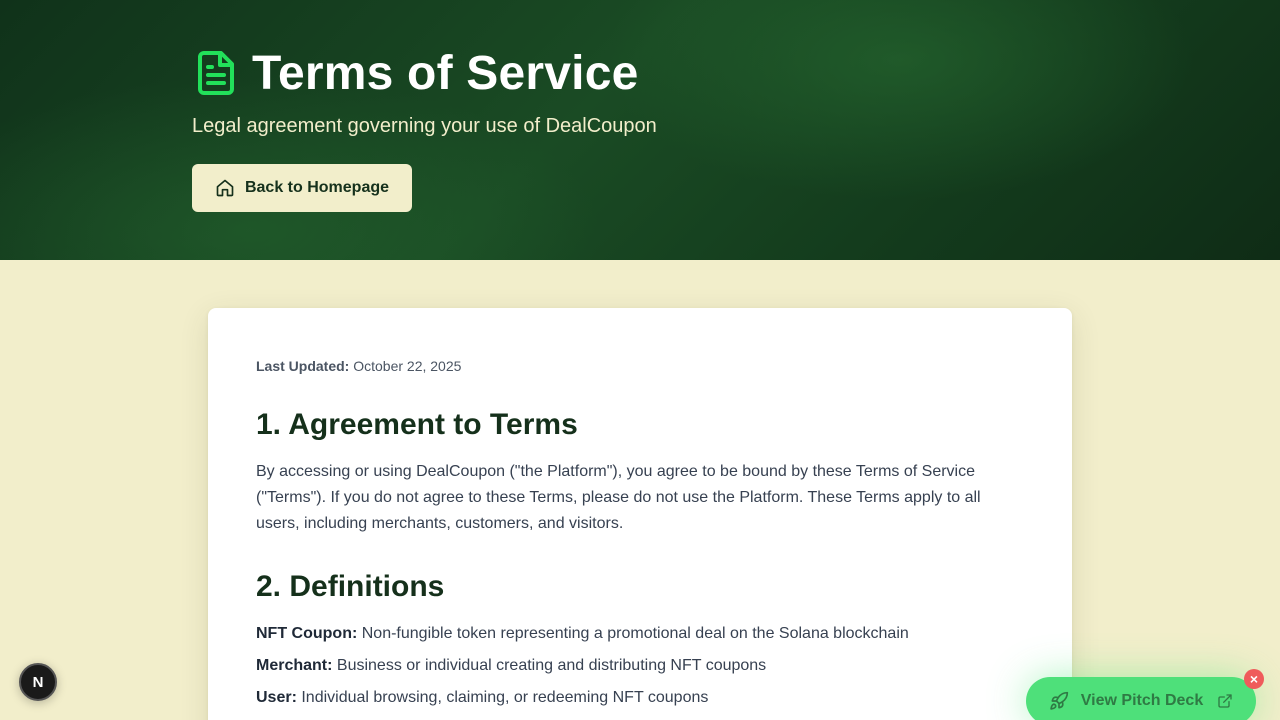 Image resolution: width=1280 pixels, height=720 pixels. I want to click on definition-term: Merchant:, so click(294, 665).